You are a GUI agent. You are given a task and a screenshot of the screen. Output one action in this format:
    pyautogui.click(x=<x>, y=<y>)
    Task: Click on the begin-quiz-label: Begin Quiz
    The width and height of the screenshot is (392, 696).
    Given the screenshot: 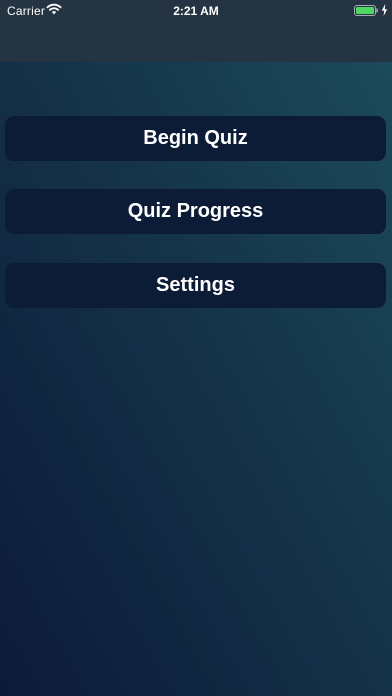 What is the action you would take?
    pyautogui.click(x=195, y=138)
    